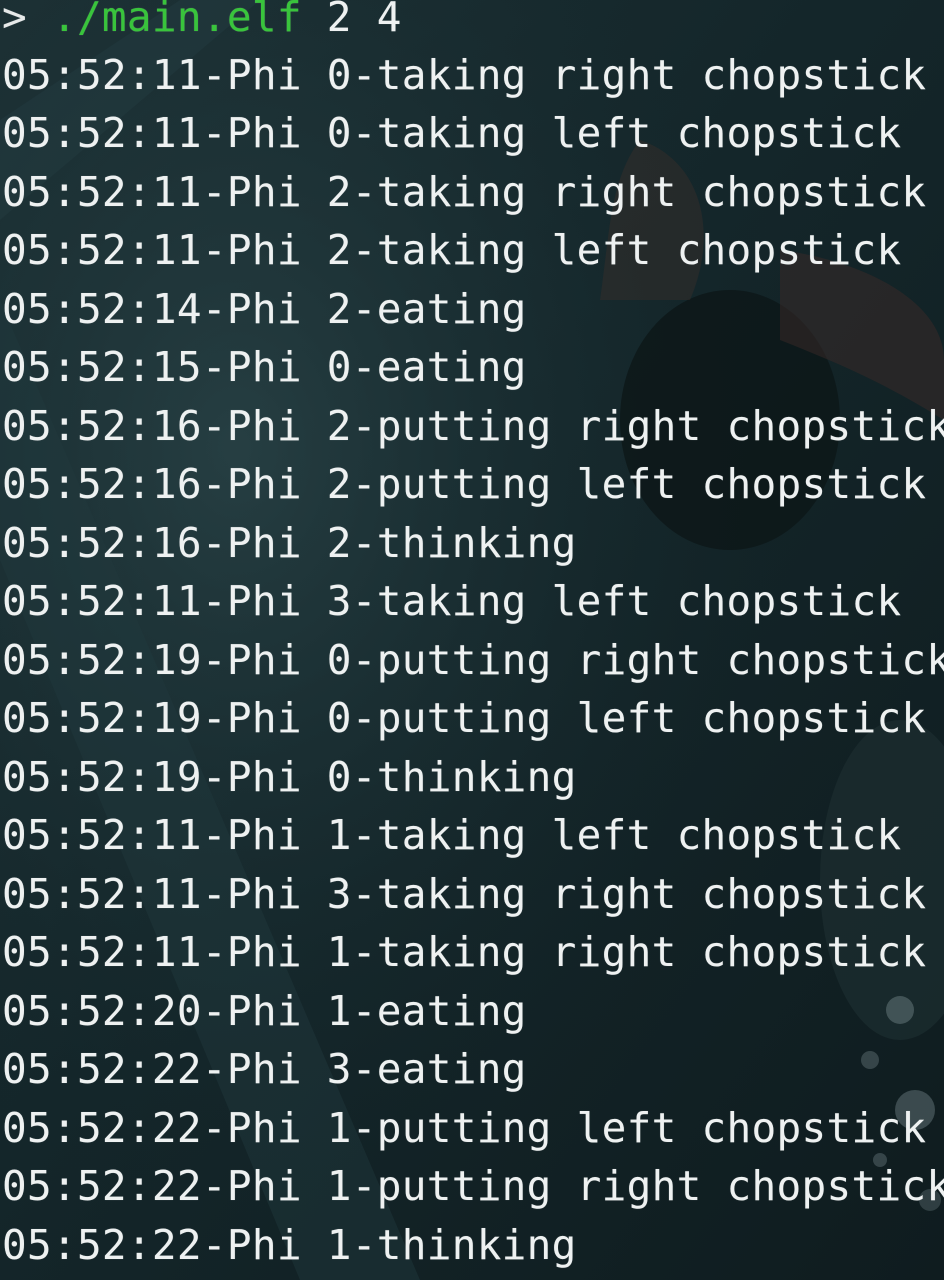  I want to click on output-line: 05:52:11-Phi 0-taking right chopstick, so click(464, 75).